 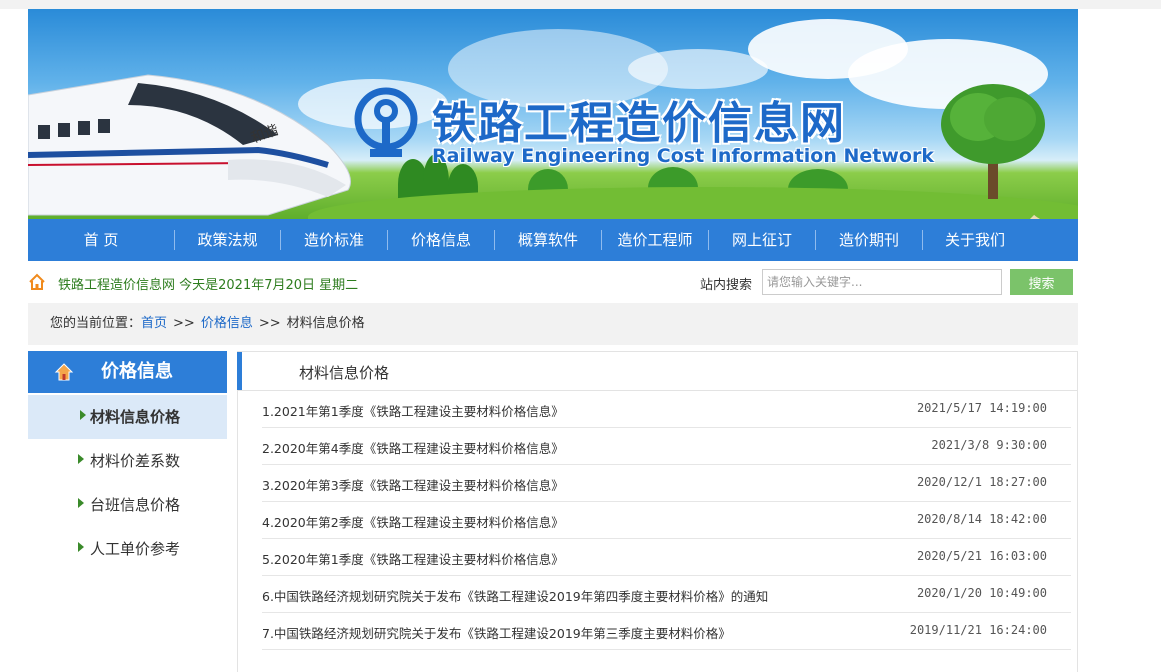 I want to click on sidebar-item-machine-shift: 台班信息价格, so click(x=127, y=505).